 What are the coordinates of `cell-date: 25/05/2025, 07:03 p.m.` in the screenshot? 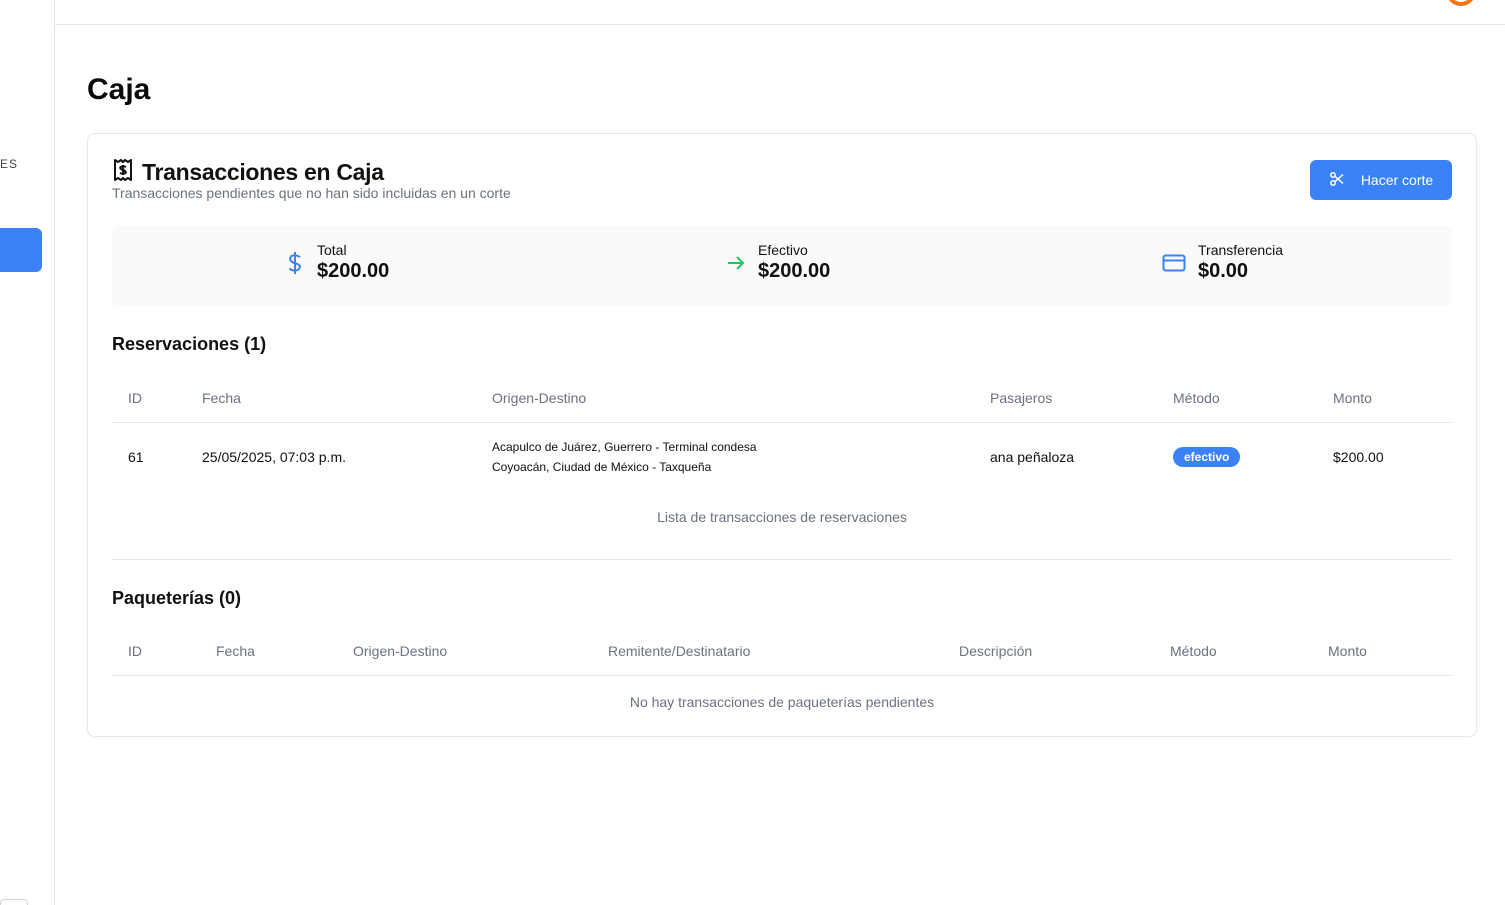 It's located at (274, 457).